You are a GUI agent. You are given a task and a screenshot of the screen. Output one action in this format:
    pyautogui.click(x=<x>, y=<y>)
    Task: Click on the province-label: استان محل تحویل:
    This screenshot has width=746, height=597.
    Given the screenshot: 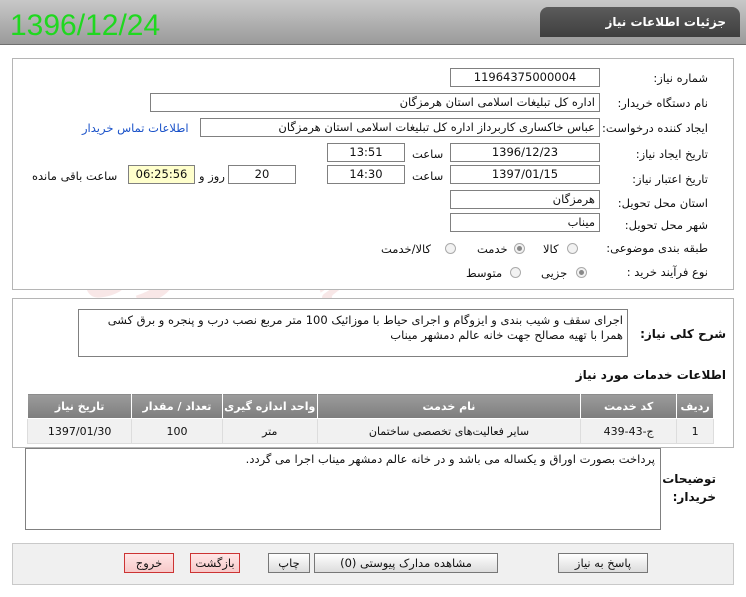 What is the action you would take?
    pyautogui.click(x=662, y=203)
    